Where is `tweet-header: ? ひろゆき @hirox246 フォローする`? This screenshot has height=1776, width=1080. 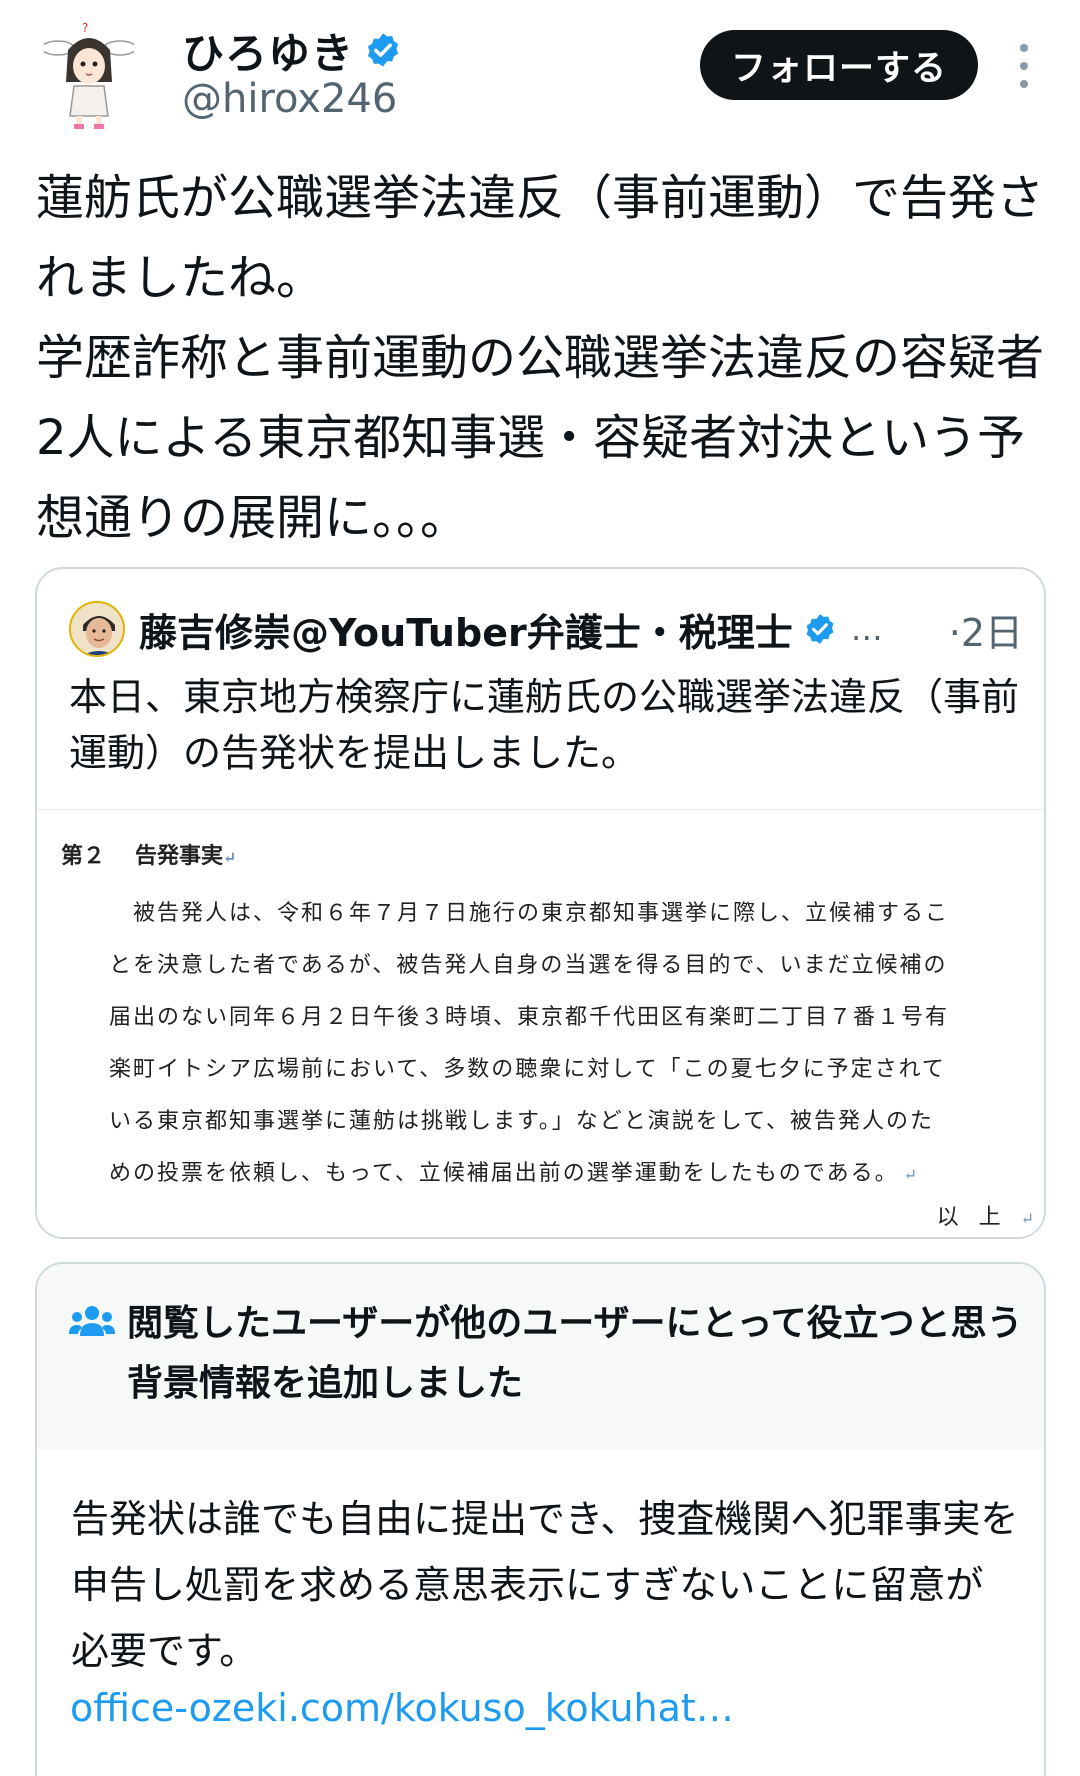 tweet-header: ? ひろゆき @hirox246 フォローする is located at coordinates (540, 70).